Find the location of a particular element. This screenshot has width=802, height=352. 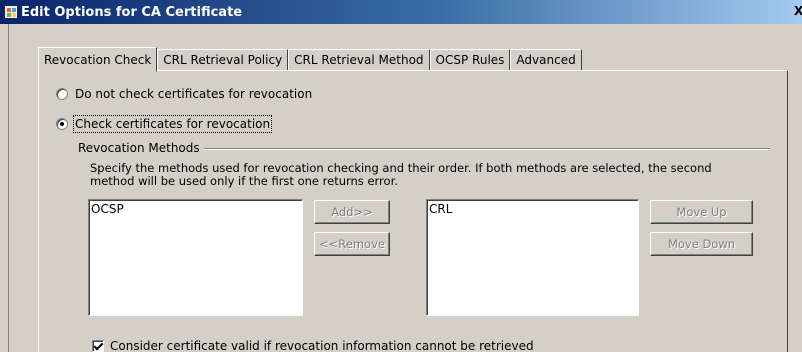

title-bar: Edit Options for CA Certificate X is located at coordinates (401, 12).